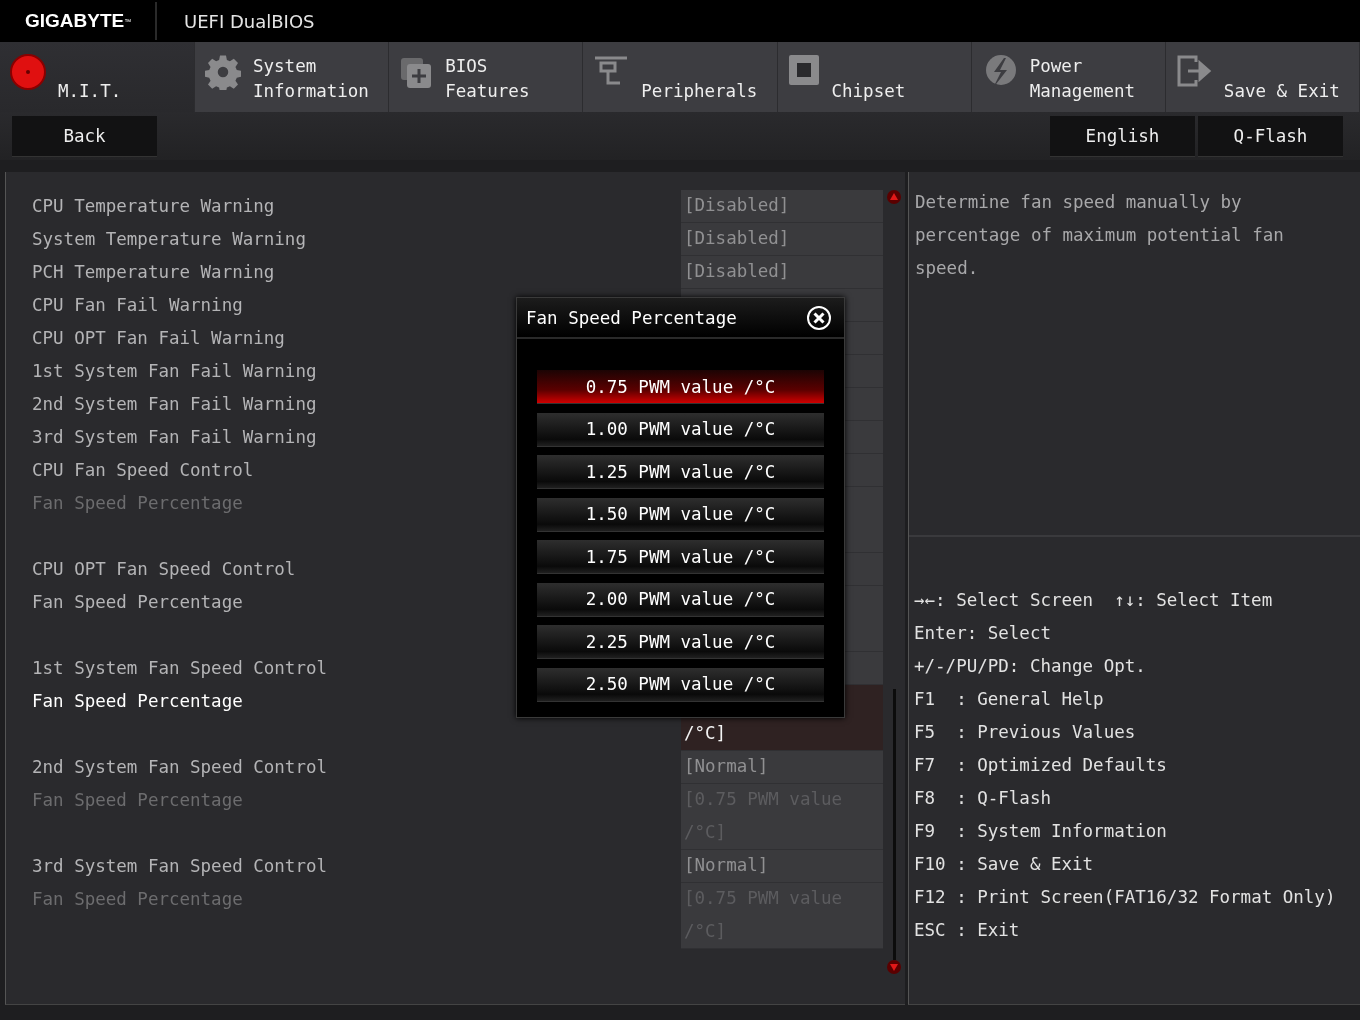 The image size is (1360, 1020). What do you see at coordinates (631, 317) in the screenshot?
I see `popup-title: Fan Speed Percentage` at bounding box center [631, 317].